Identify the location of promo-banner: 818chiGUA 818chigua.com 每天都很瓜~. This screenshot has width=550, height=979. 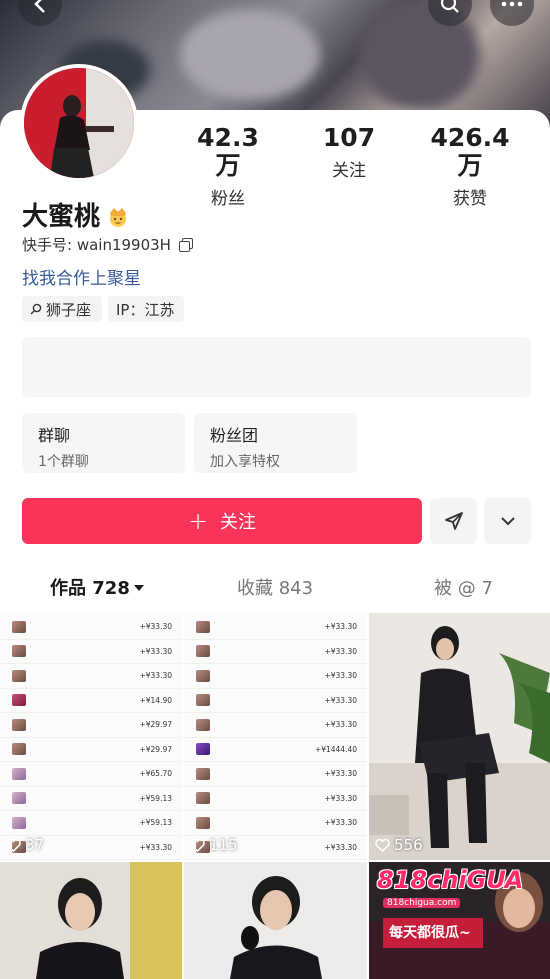
(459, 920).